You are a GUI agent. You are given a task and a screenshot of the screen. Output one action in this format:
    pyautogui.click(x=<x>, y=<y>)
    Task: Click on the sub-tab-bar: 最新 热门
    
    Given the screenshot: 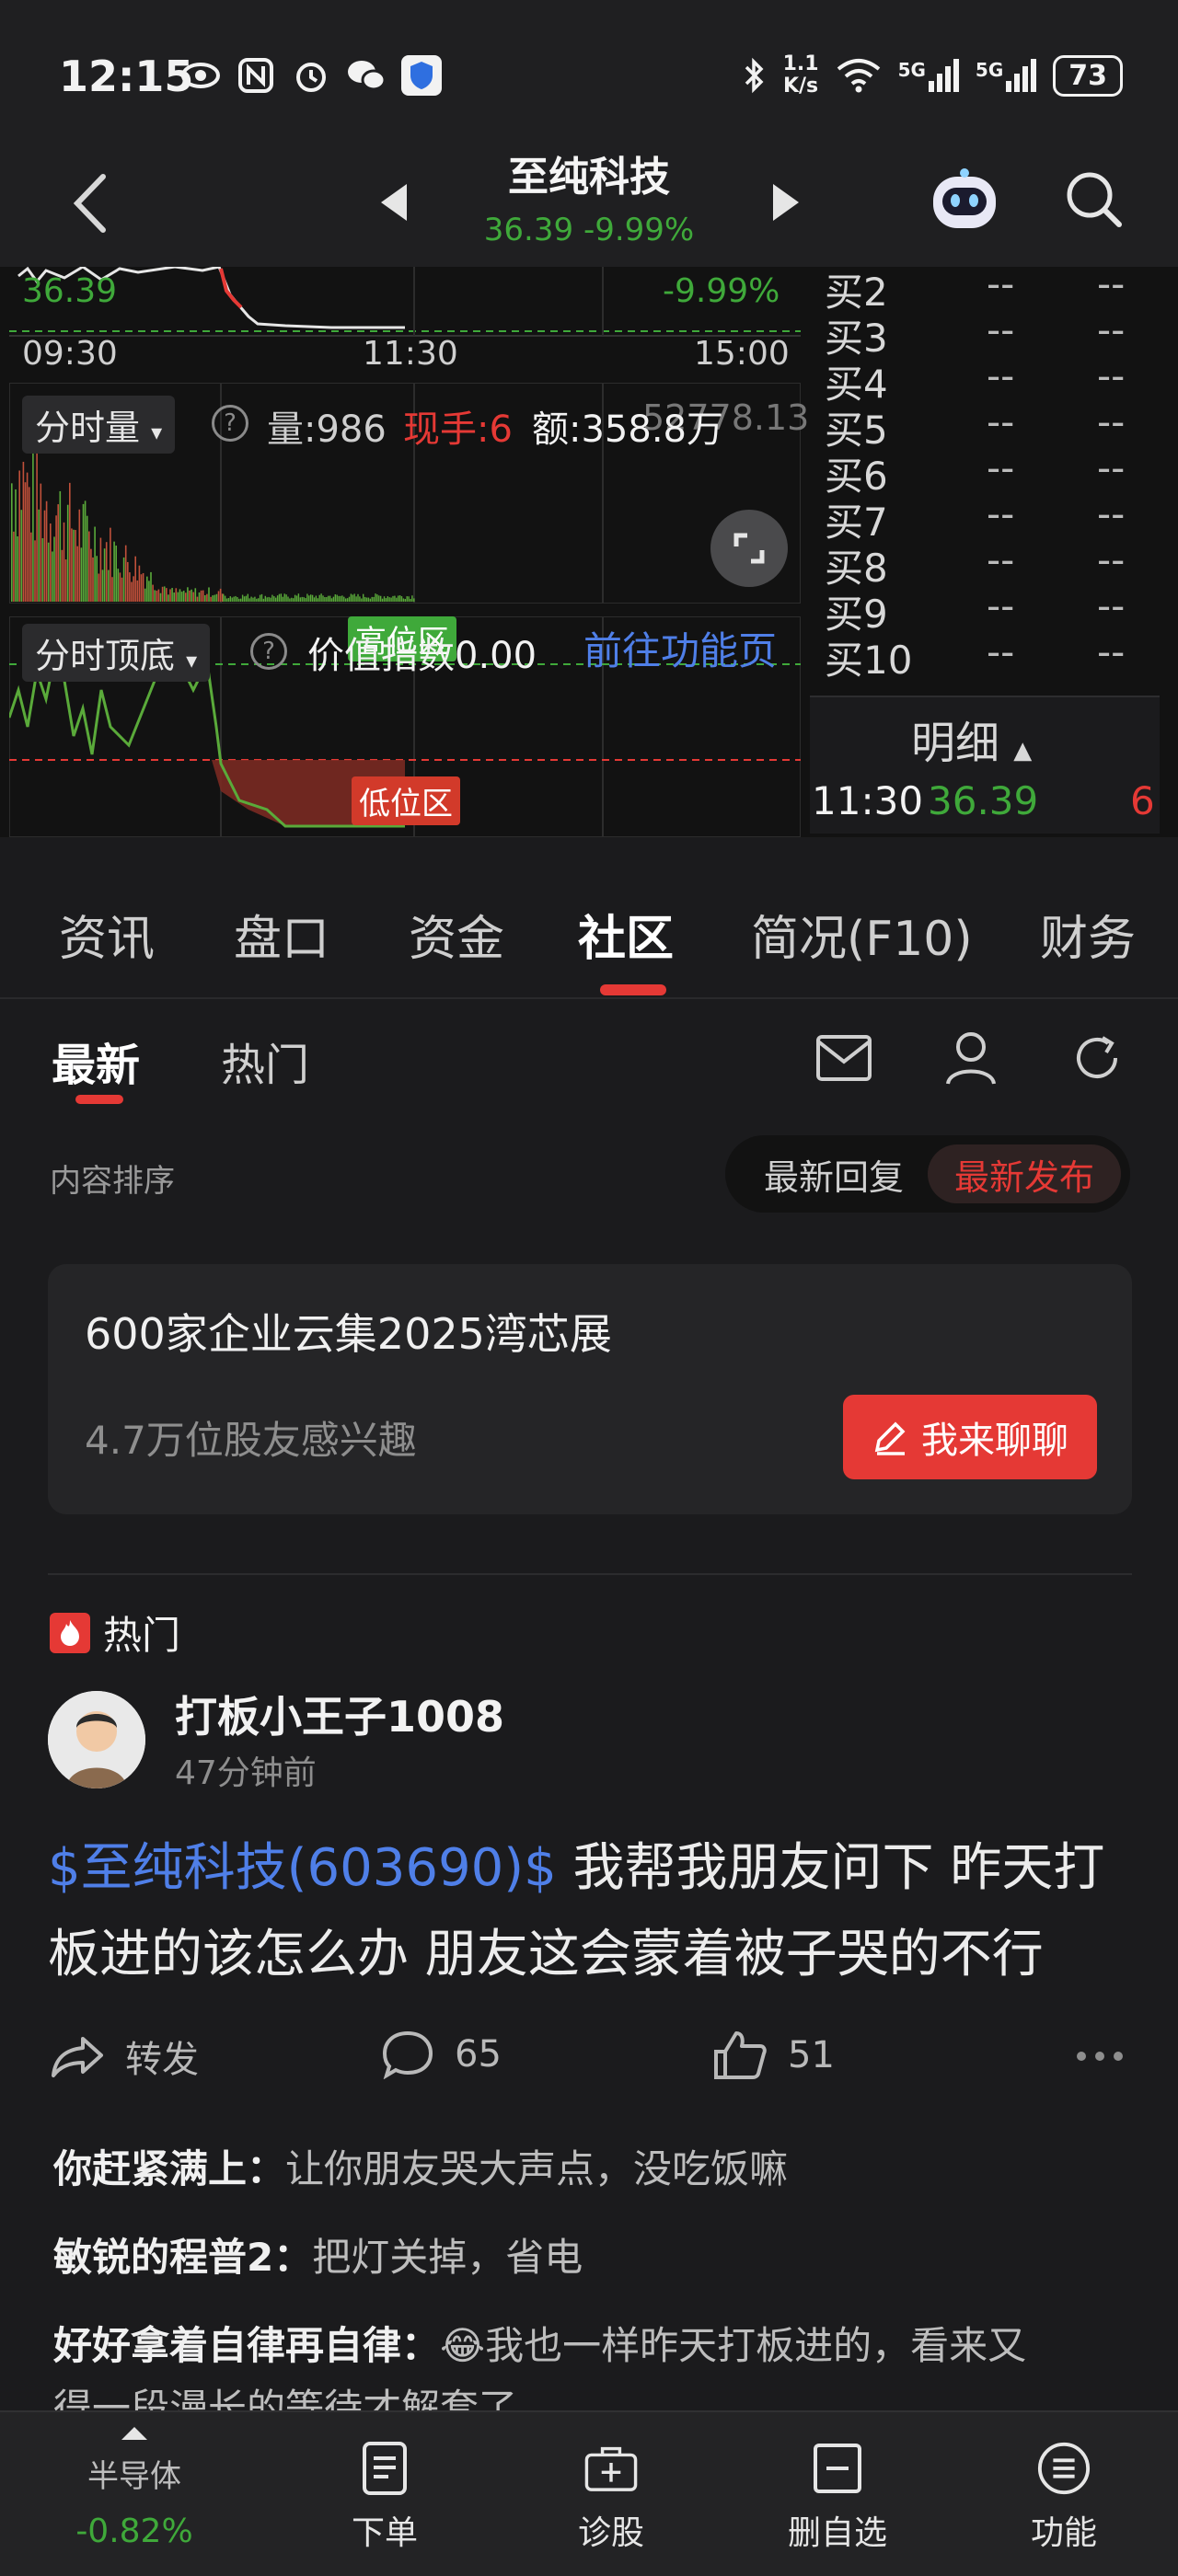 What is the action you would take?
    pyautogui.click(x=589, y=1059)
    